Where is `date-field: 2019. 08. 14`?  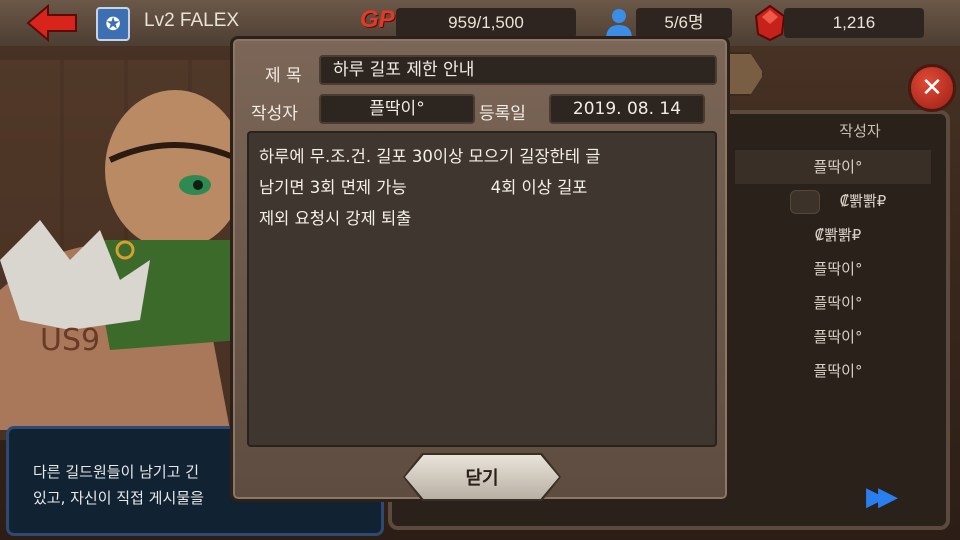
date-field: 2019. 08. 14 is located at coordinates (627, 109).